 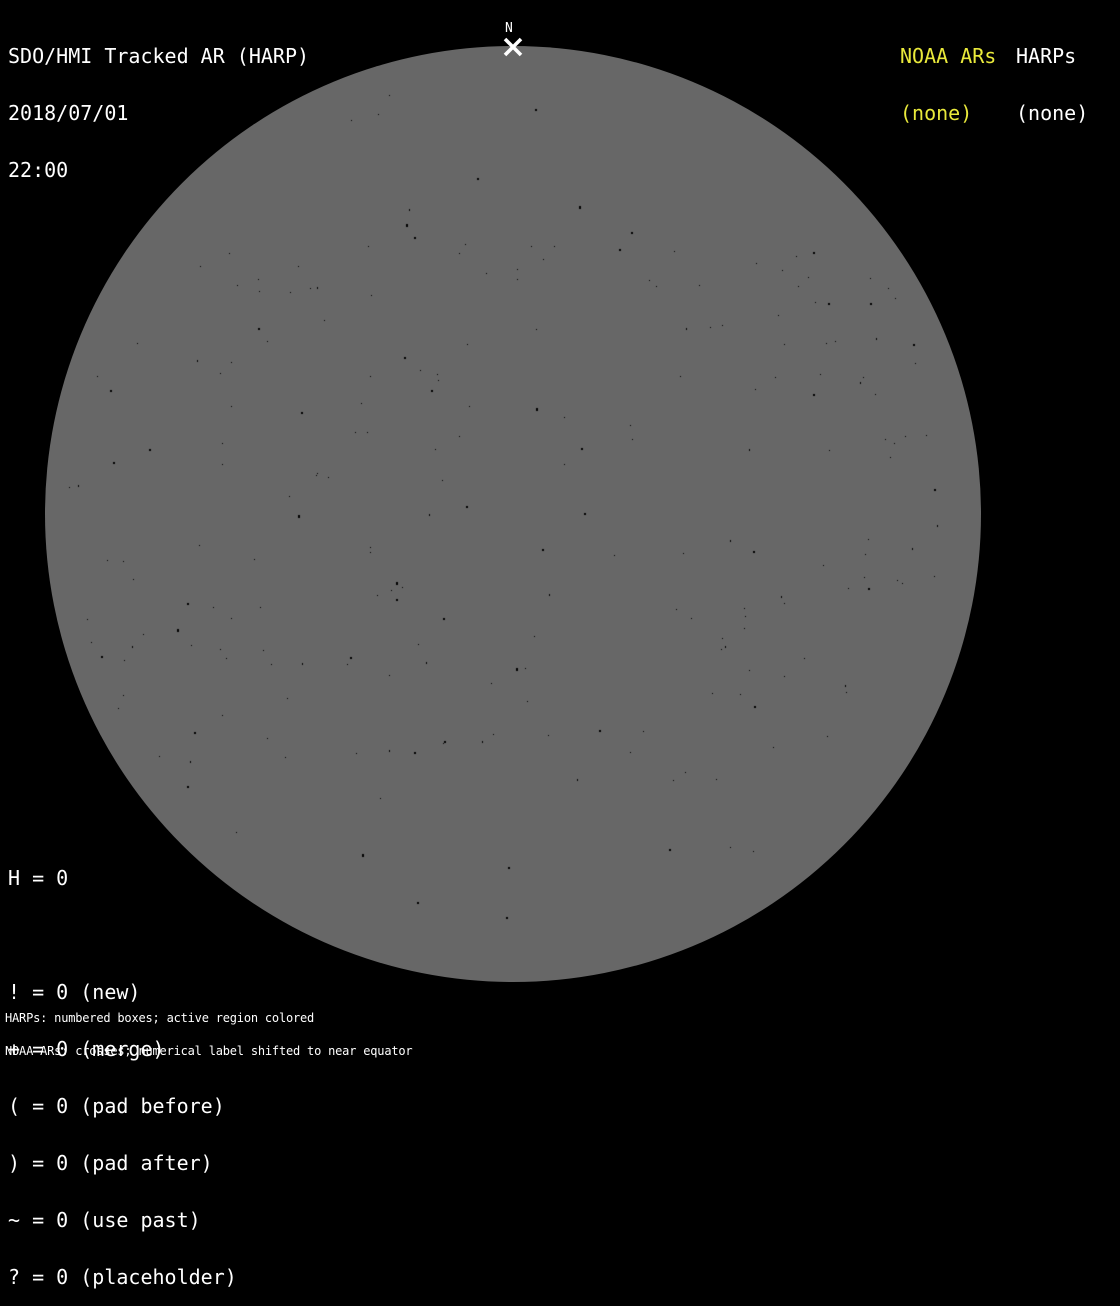 I want to click on date-label: 2018/07/01, so click(x=68, y=113).